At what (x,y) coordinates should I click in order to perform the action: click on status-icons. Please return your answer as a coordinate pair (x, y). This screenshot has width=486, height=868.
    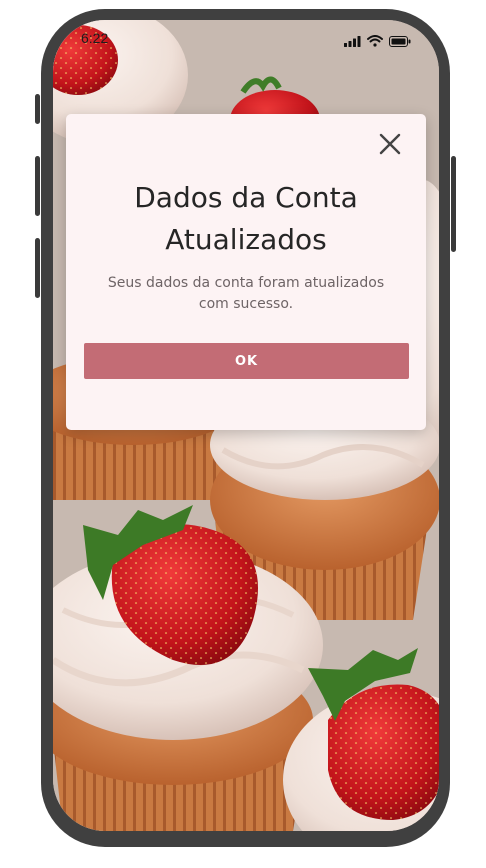
    Looking at the image, I should click on (377, 41).